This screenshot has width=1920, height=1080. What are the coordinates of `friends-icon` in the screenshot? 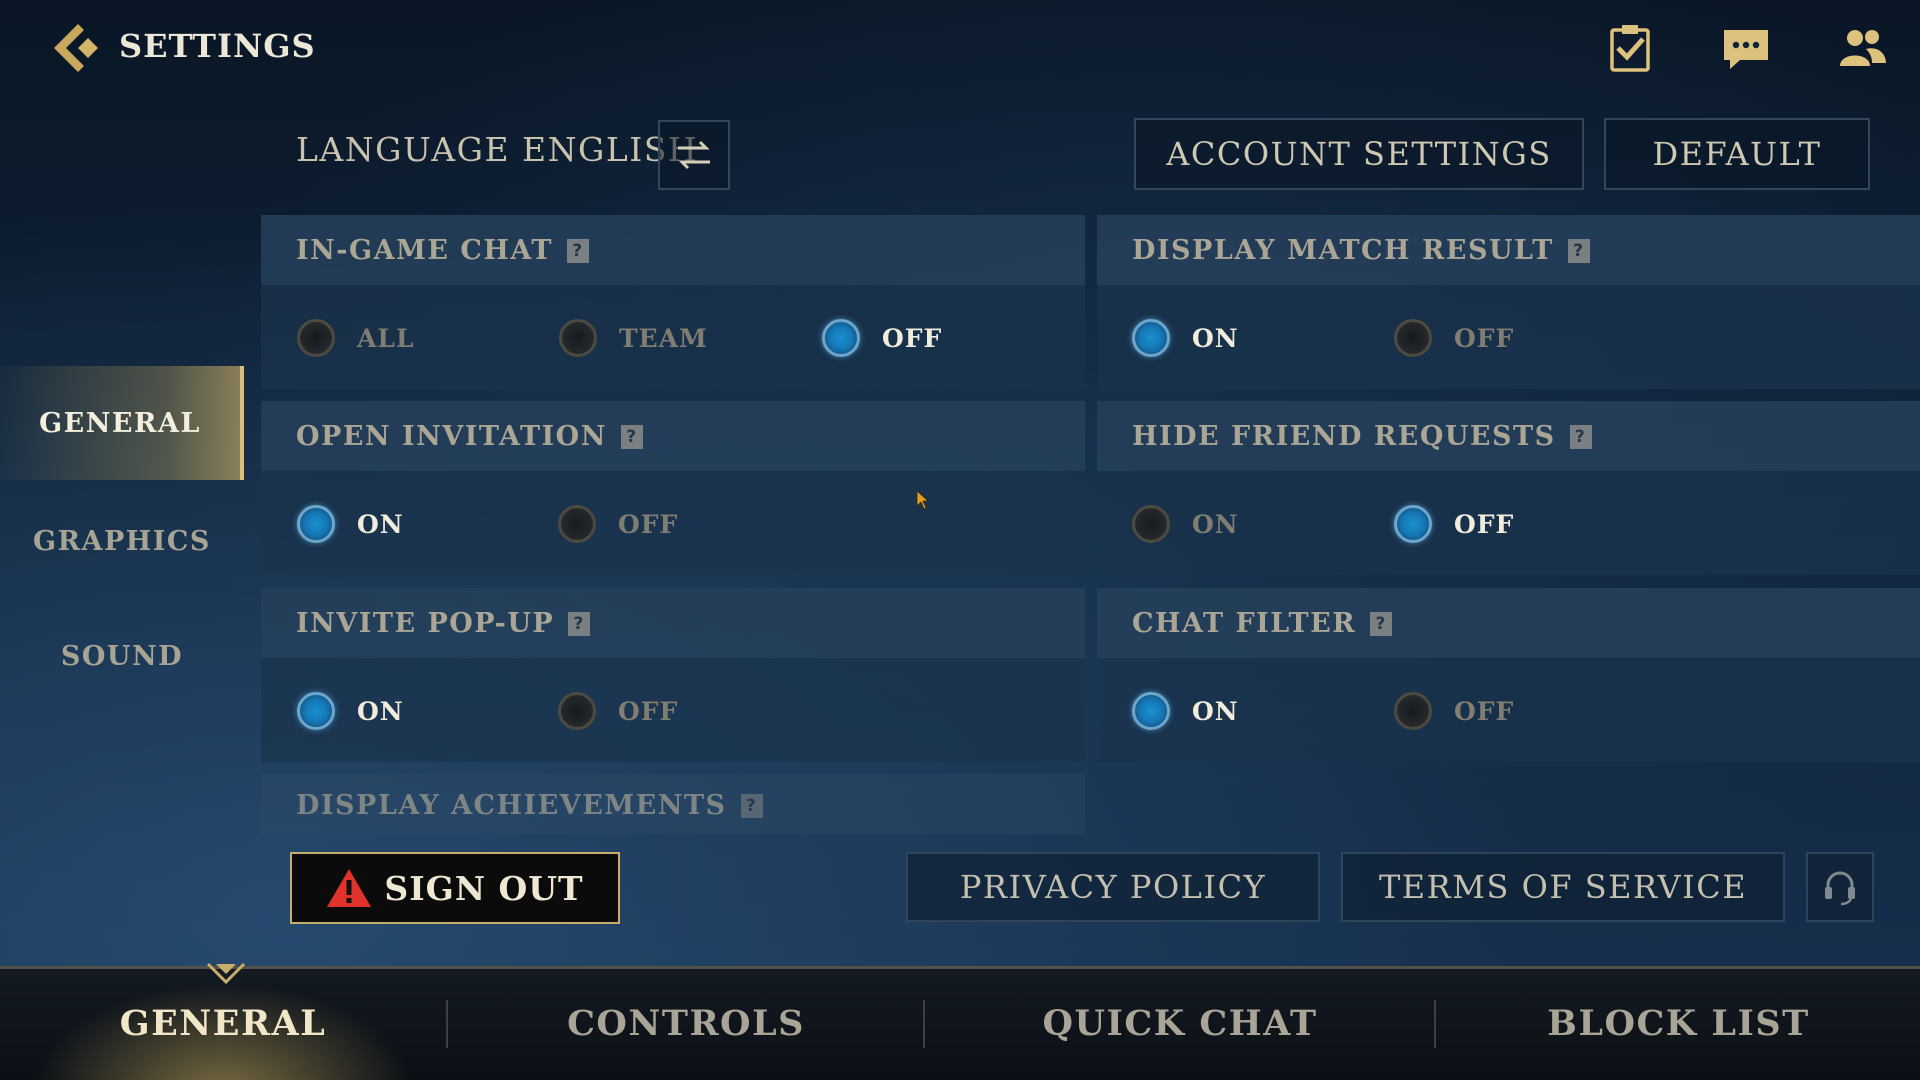 It's located at (1862, 48).